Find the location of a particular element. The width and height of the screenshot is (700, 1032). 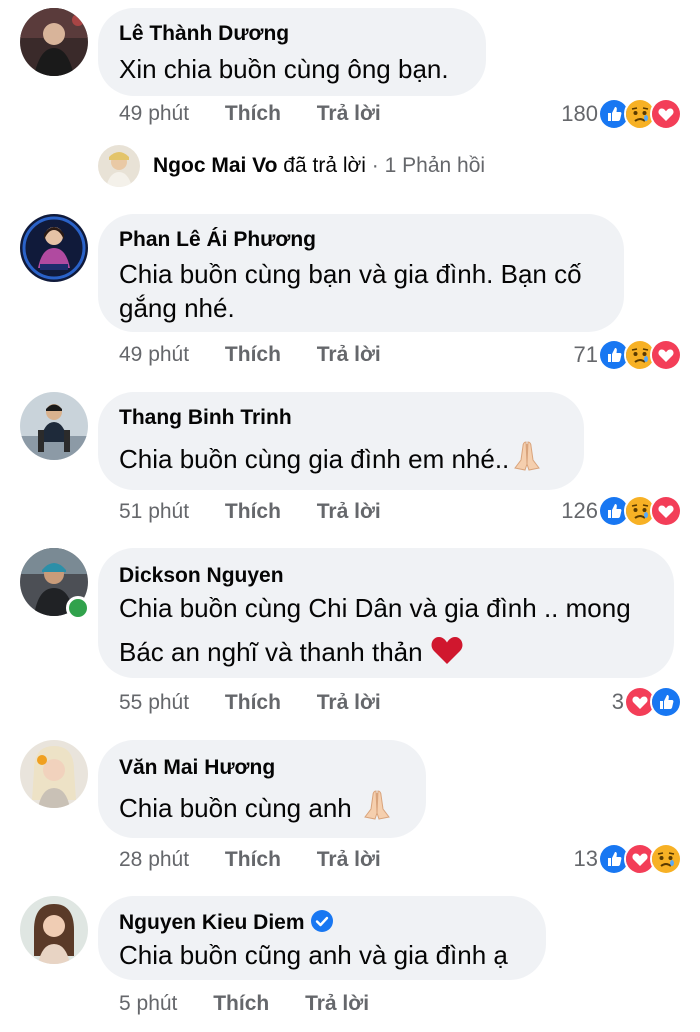

comment-text: Chia buồn cùng gia đình em nhé.. is located at coordinates (332, 461).